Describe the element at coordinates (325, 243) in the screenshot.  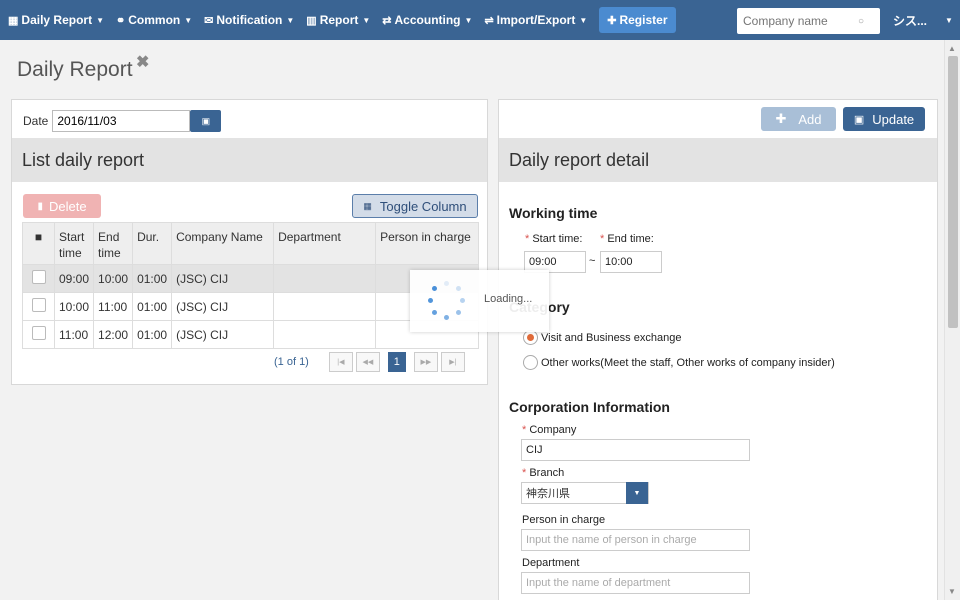
I see `column-header: Department` at that location.